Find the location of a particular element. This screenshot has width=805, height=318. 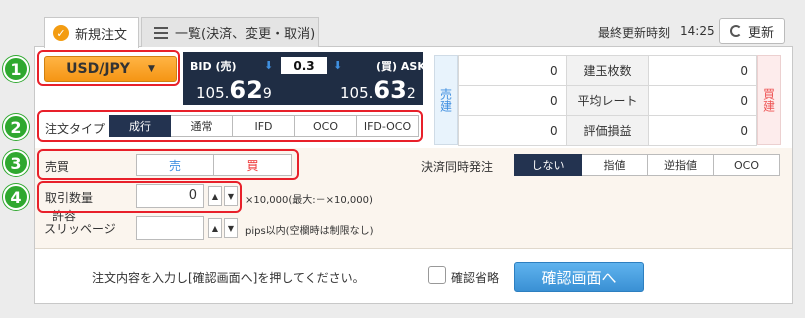

annotation-badge-1: 1 is located at coordinates (16, 69).